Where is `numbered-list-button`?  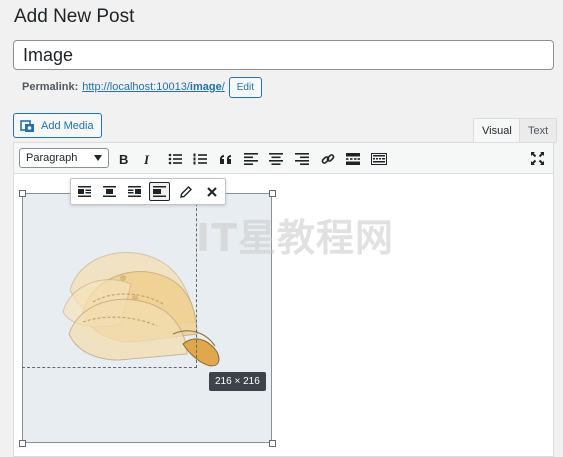
numbered-list-button is located at coordinates (200, 158).